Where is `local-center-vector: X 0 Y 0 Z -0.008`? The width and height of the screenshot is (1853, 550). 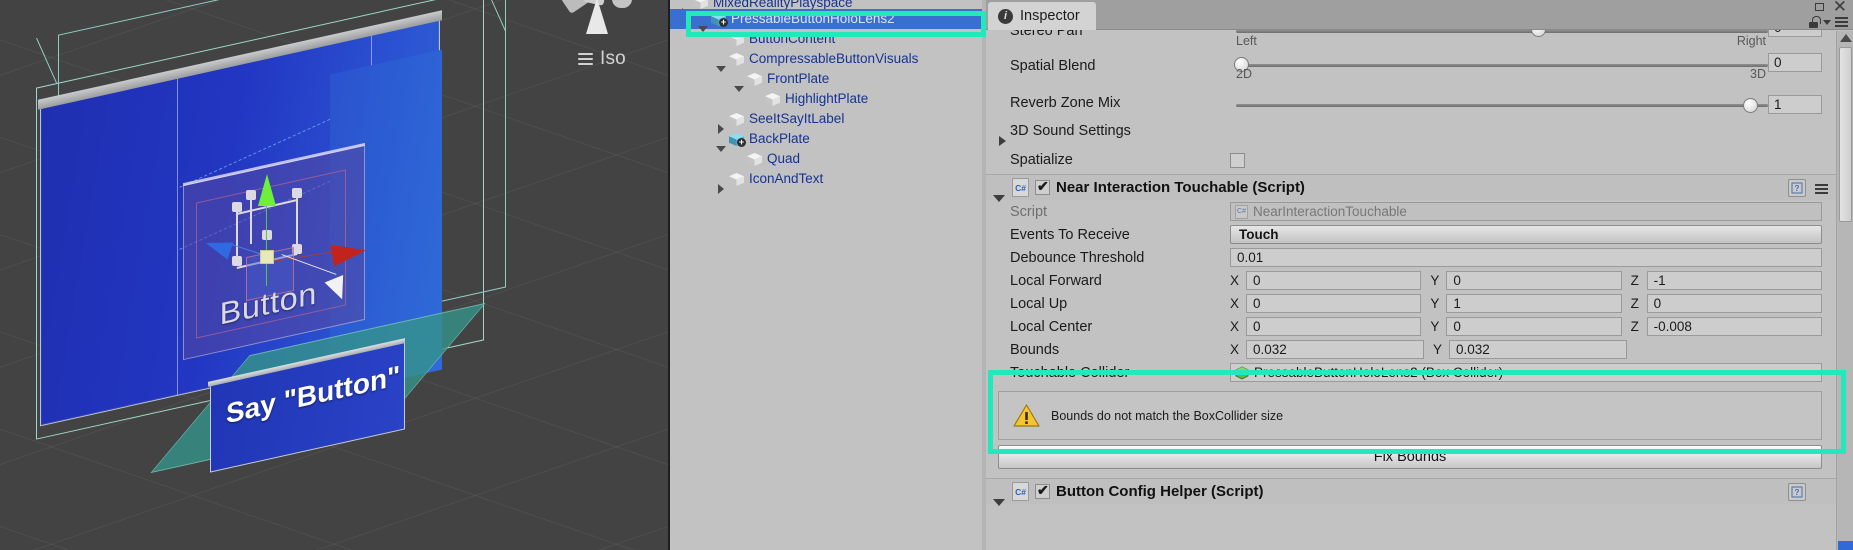 local-center-vector: X 0 Y 0 Z -0.008 is located at coordinates (1526, 326).